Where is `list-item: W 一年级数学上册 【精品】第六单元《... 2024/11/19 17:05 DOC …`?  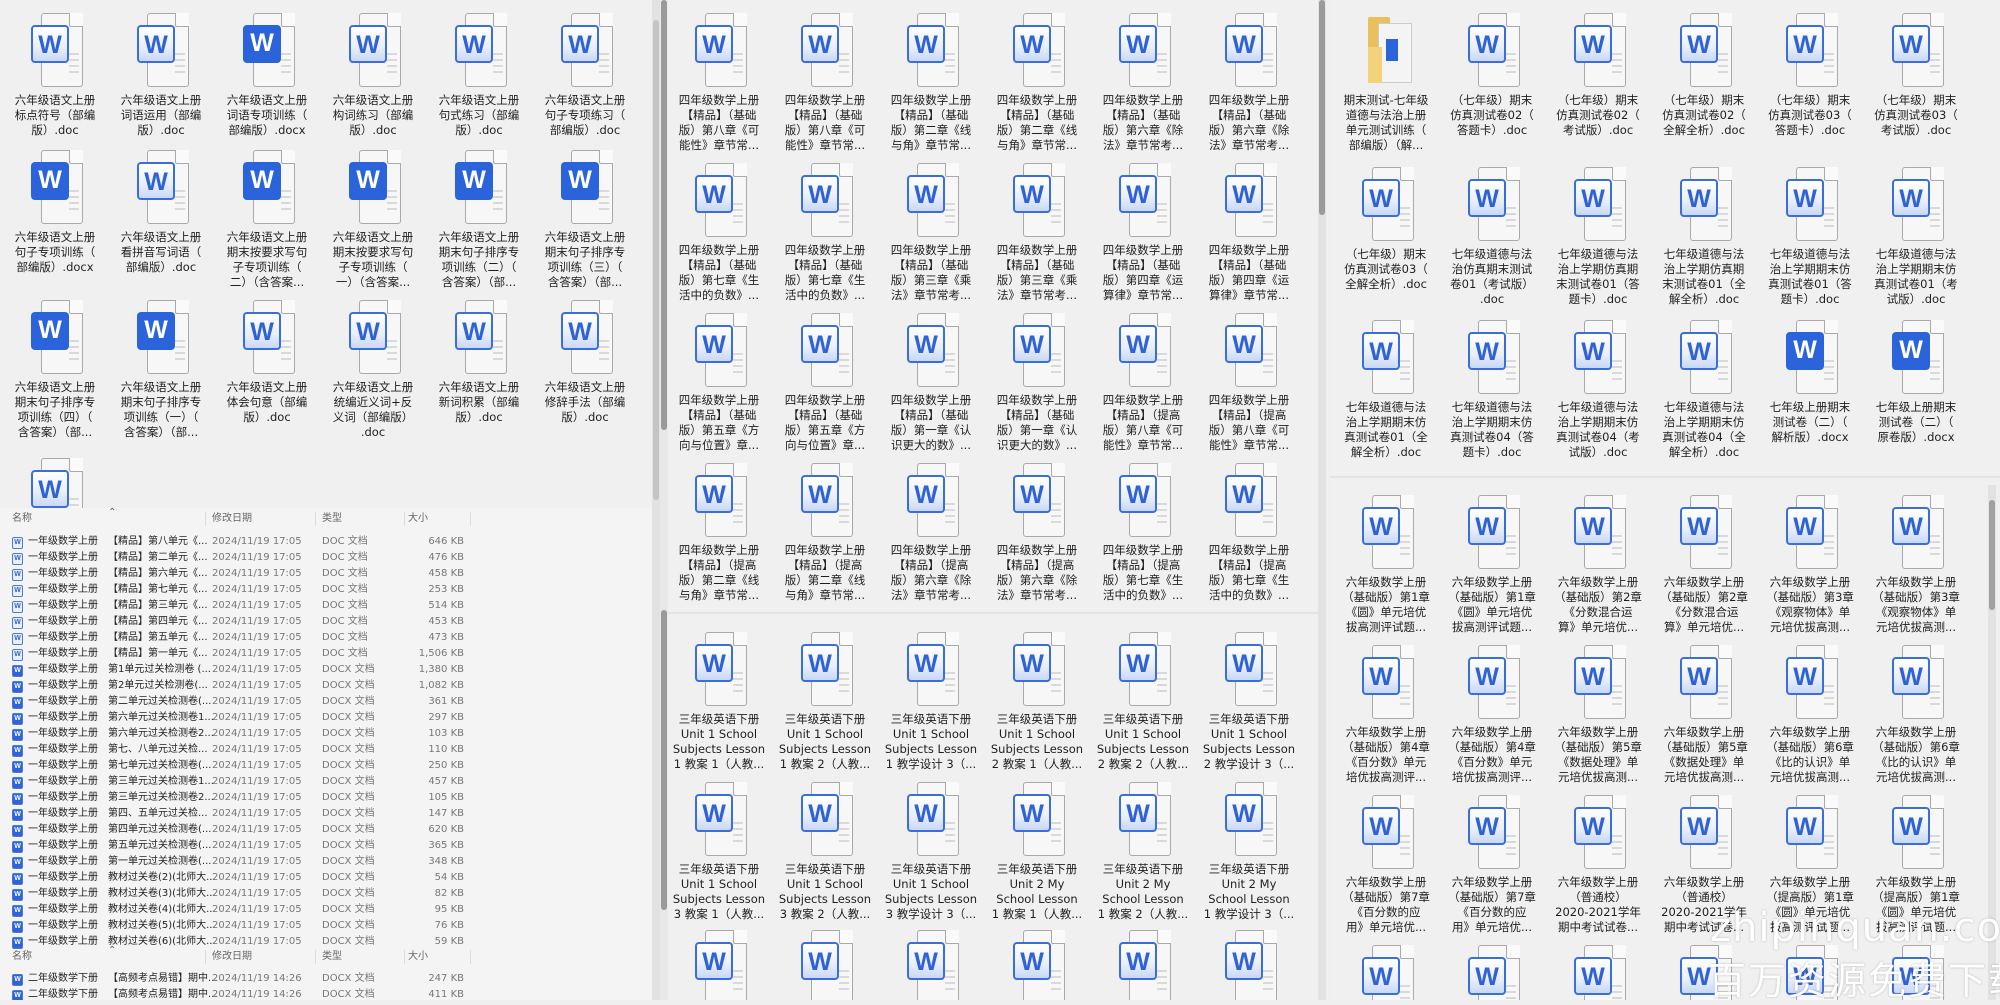
list-item: W 一年级数学上册 【精品】第六单元《... 2024/11/19 17:05 DOC … is located at coordinates (326, 574).